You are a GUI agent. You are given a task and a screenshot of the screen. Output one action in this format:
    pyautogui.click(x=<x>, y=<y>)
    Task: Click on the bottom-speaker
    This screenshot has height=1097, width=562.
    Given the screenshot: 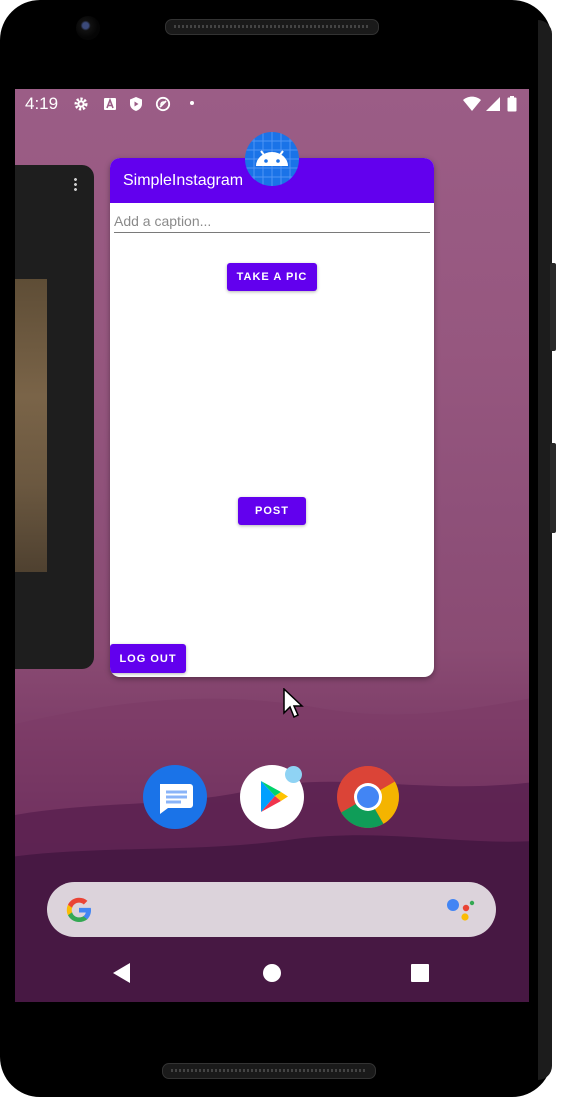 What is the action you would take?
    pyautogui.click(x=269, y=1071)
    